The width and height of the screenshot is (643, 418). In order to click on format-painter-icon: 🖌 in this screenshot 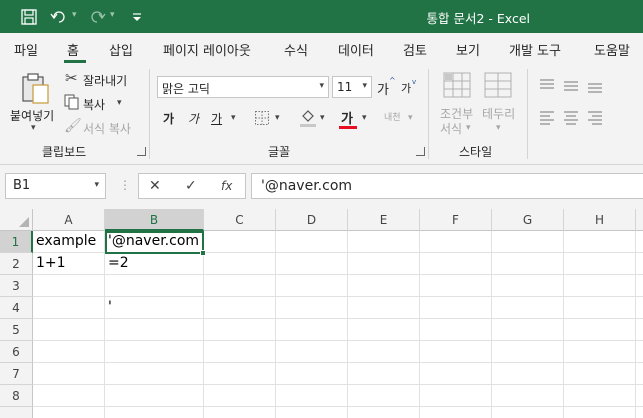, I will do `click(73, 126)`.